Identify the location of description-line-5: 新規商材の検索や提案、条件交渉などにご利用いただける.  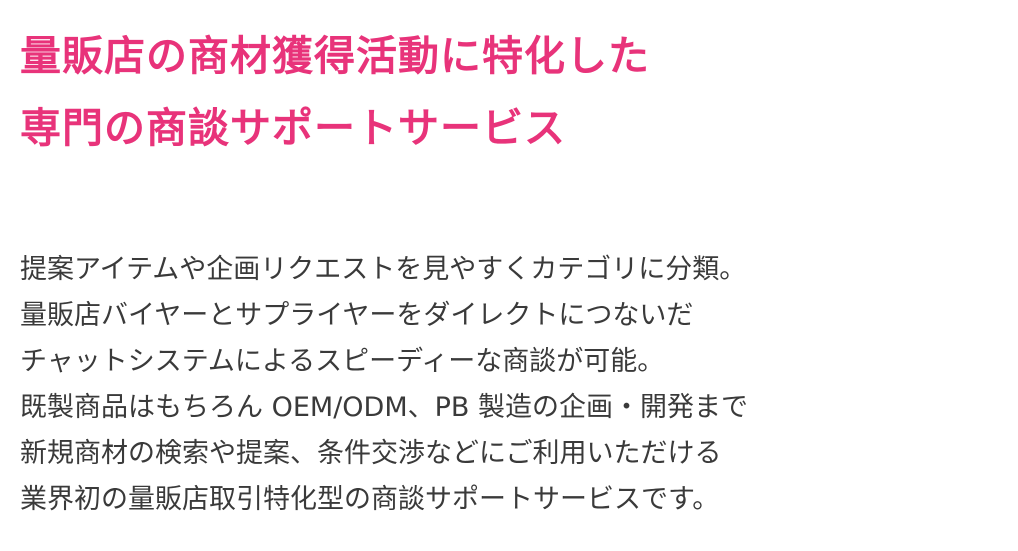
(371, 453).